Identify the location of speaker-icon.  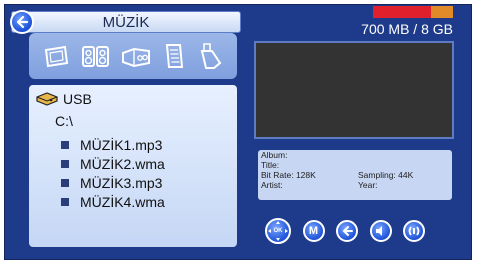
(96, 56).